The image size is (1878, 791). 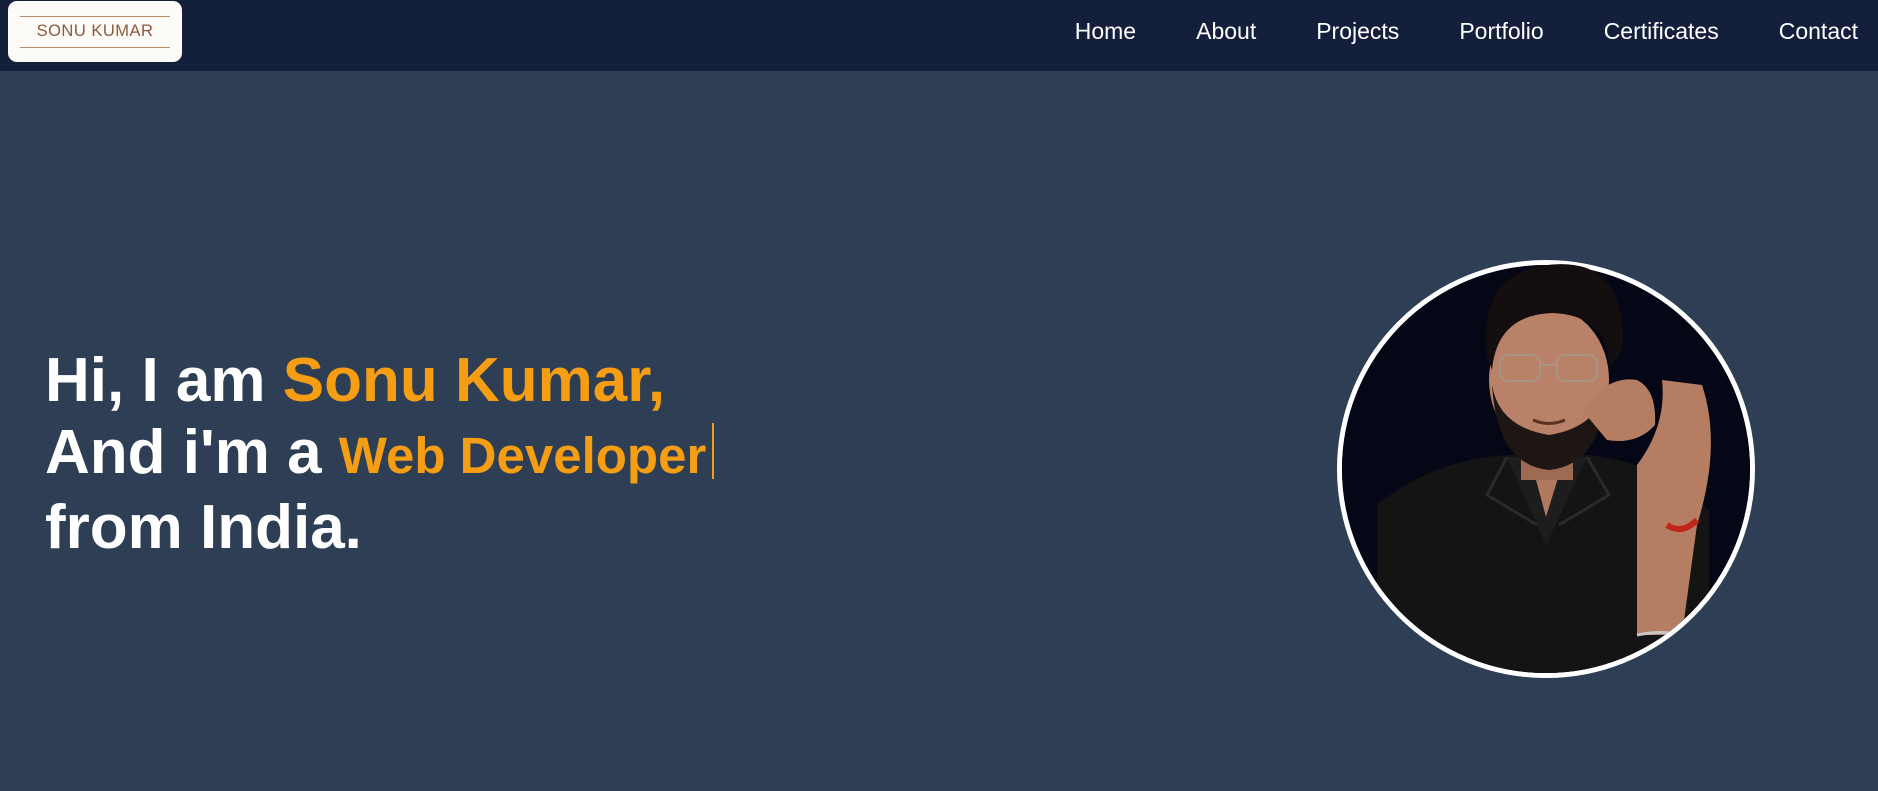 I want to click on hero-location: from India., so click(x=203, y=527).